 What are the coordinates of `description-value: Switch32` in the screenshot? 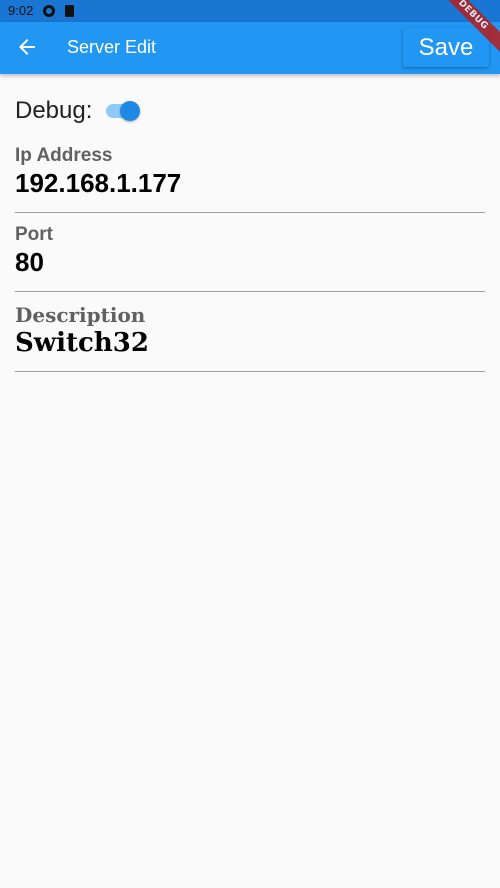 It's located at (250, 343).